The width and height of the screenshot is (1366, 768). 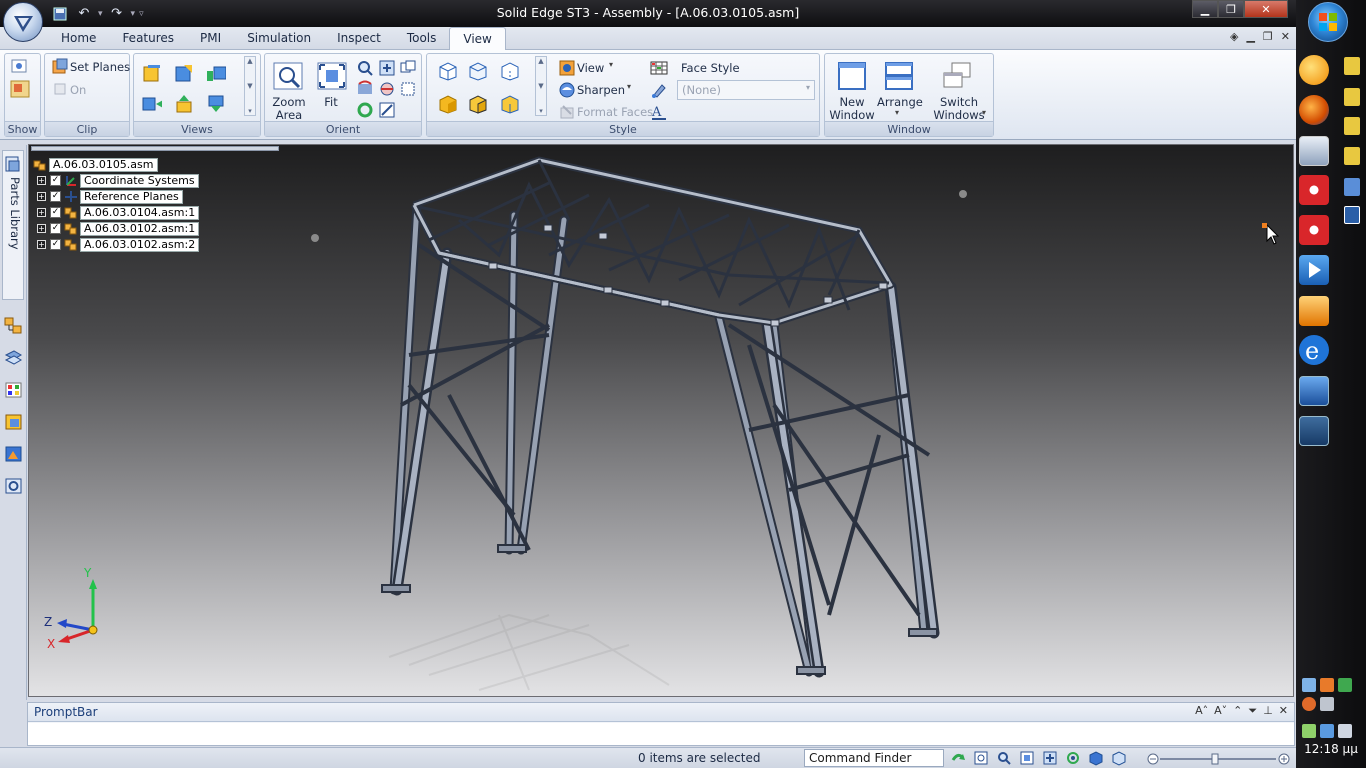 What do you see at coordinates (808, 87) in the screenshot?
I see `face-style-dropdown-icon: ▾` at bounding box center [808, 87].